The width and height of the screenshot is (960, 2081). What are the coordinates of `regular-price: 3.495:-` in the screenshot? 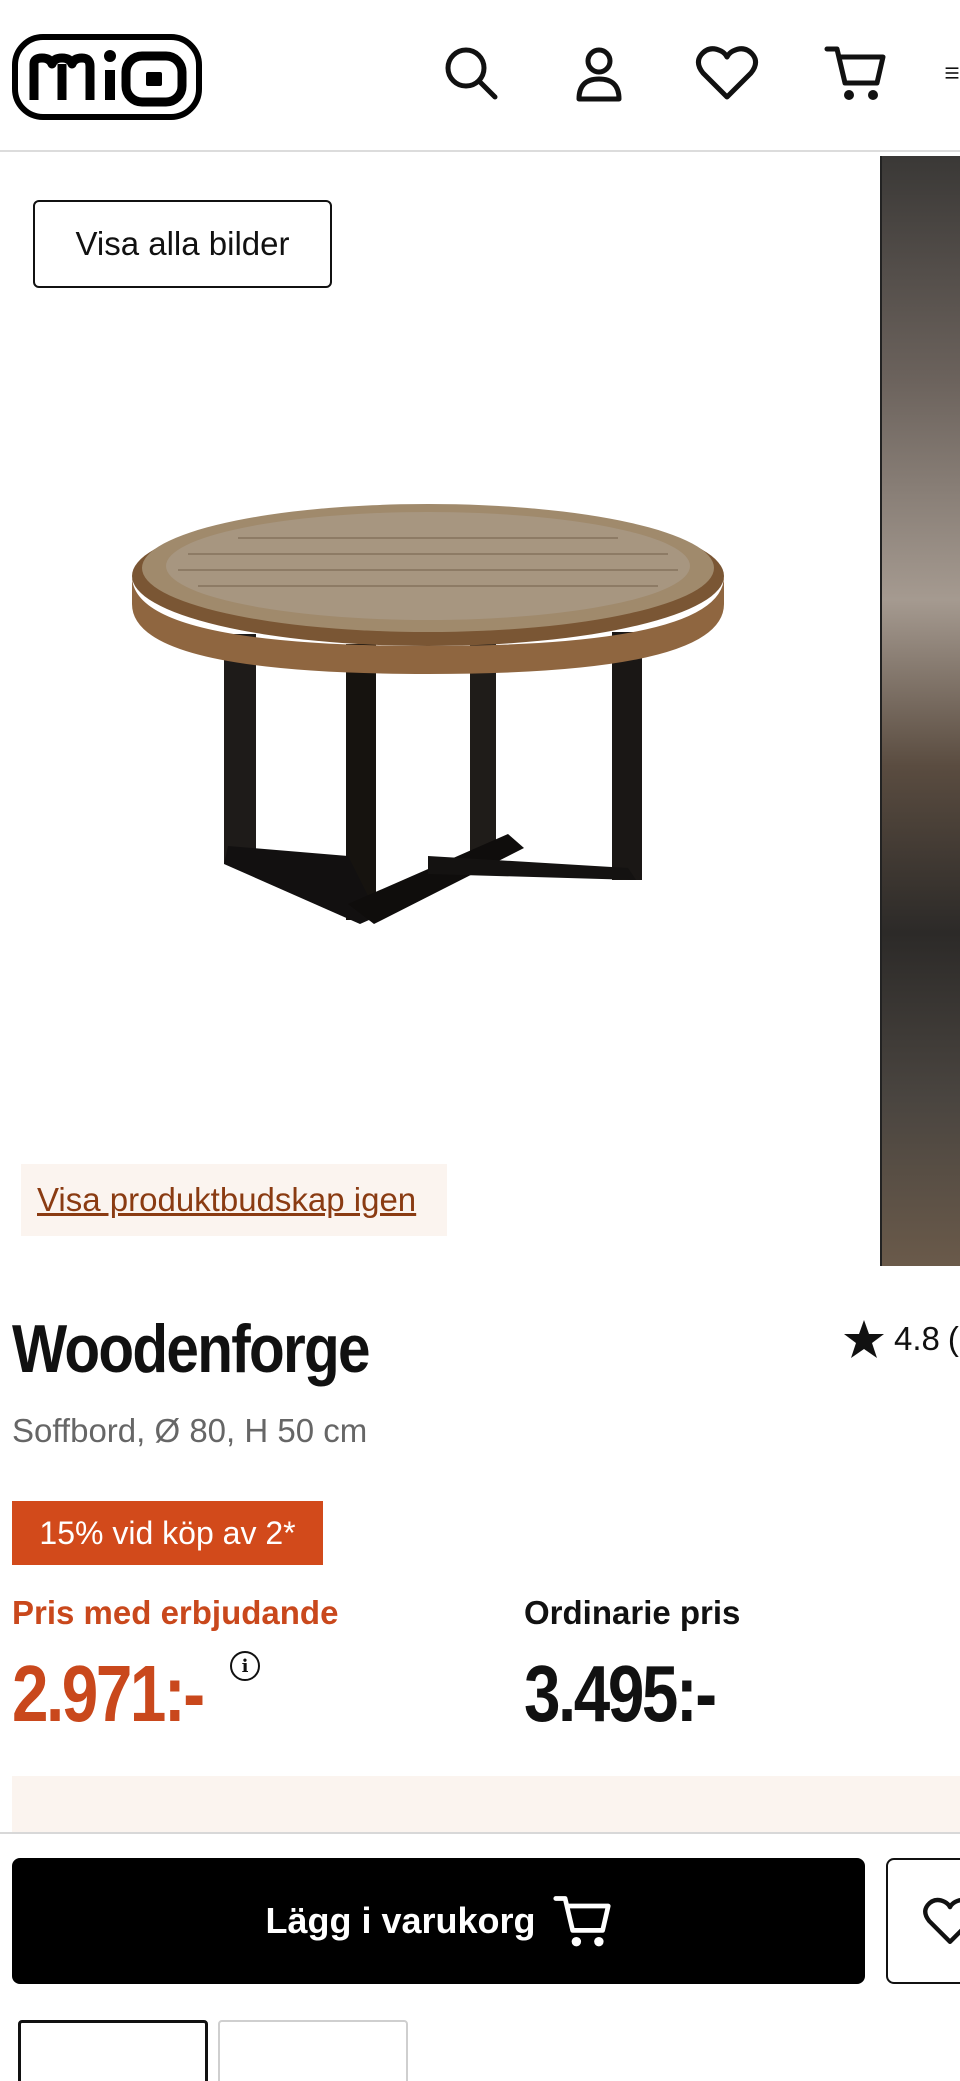 It's located at (620, 1693).